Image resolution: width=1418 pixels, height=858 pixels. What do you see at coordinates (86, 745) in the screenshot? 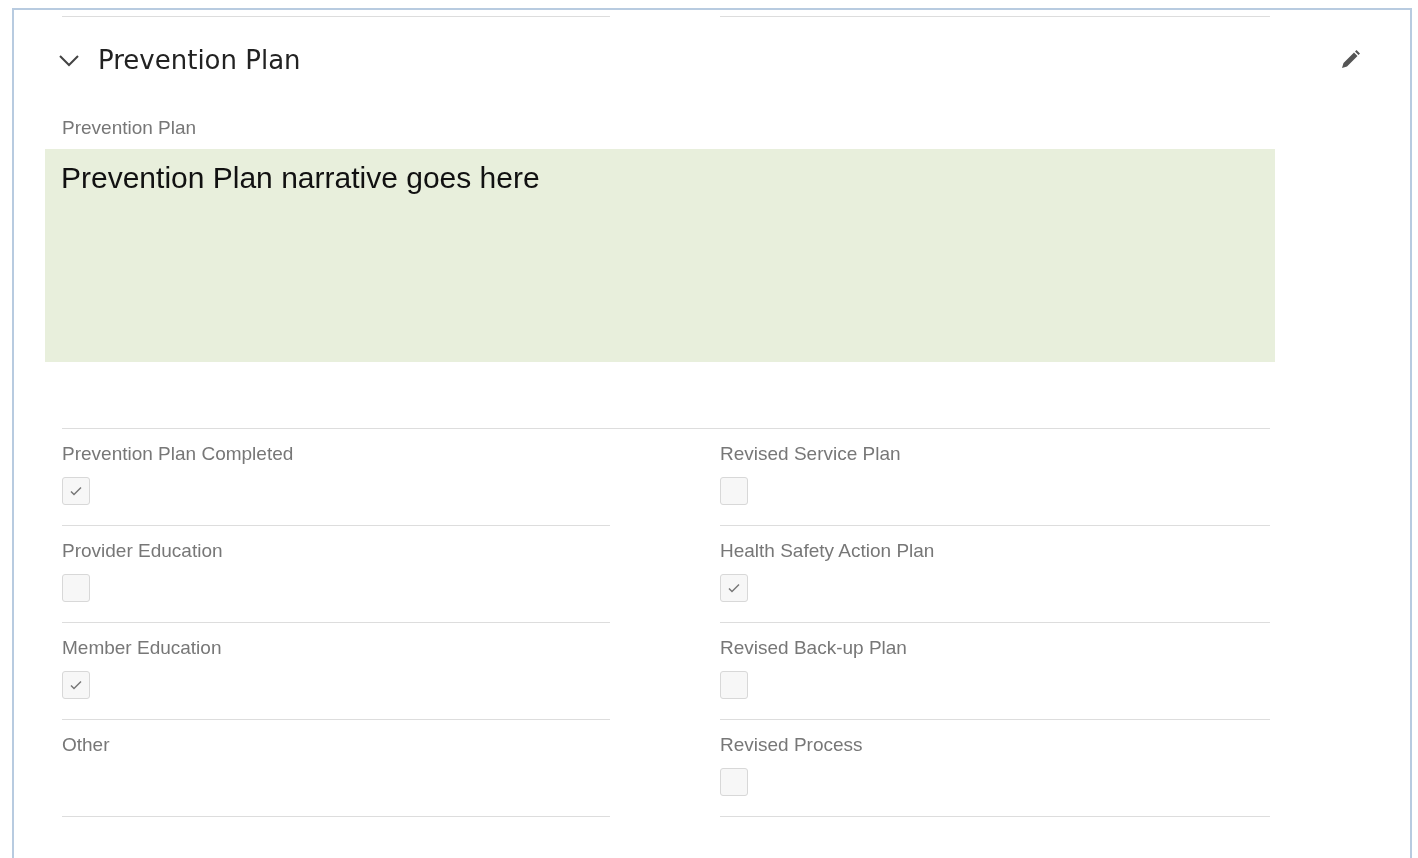
I see `field-label: Other` at bounding box center [86, 745].